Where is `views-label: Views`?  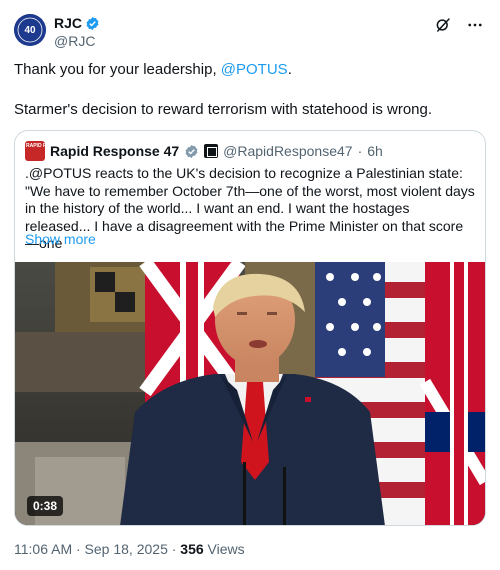 views-label: Views is located at coordinates (224, 549).